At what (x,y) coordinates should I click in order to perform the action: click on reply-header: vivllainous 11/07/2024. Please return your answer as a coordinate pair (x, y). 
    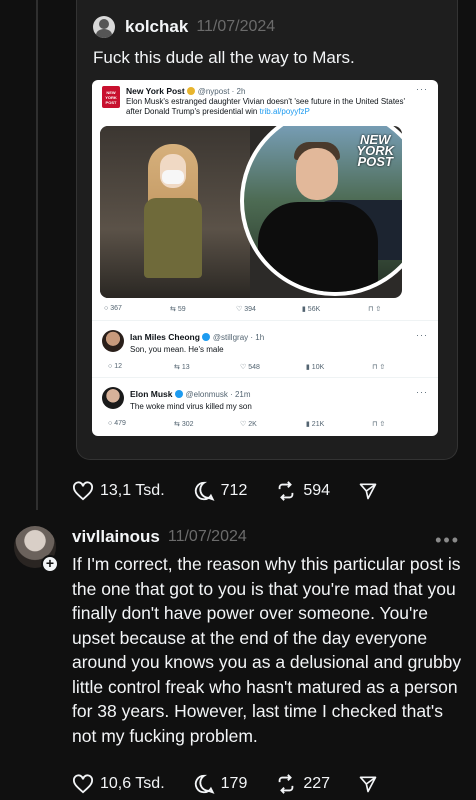
    Looking at the image, I should click on (159, 537).